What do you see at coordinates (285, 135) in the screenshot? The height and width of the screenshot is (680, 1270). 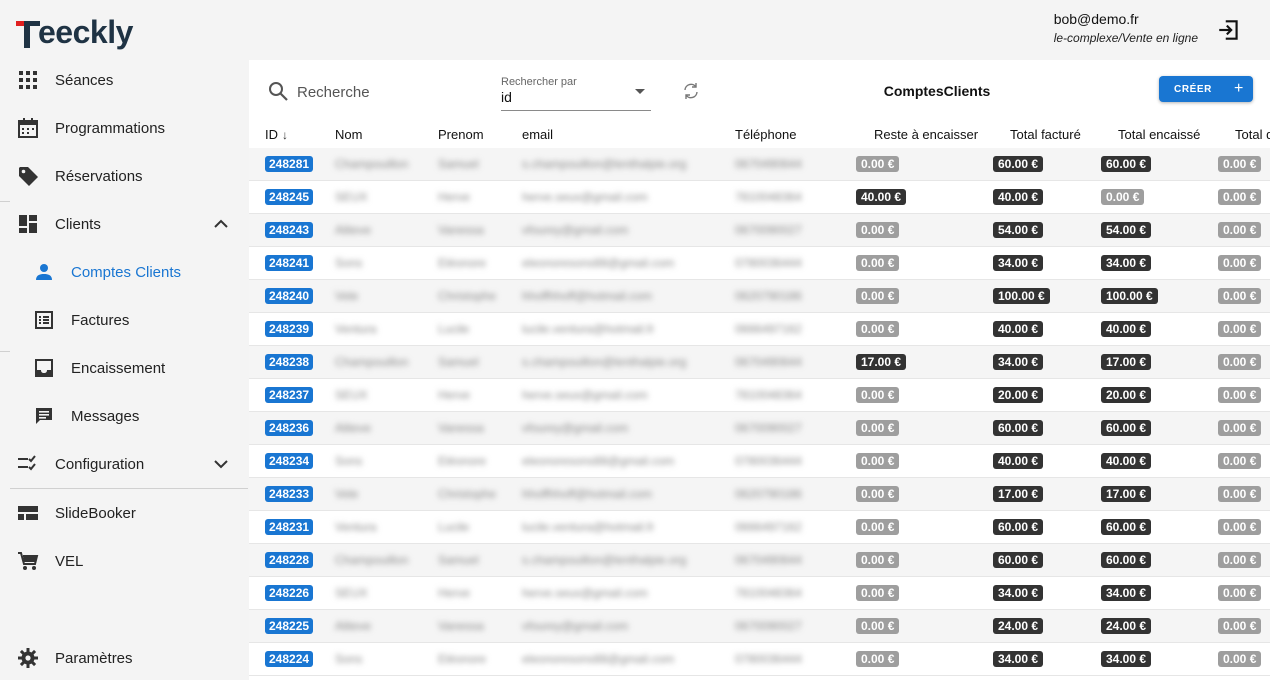 I see `sort-down-icon: ↓` at bounding box center [285, 135].